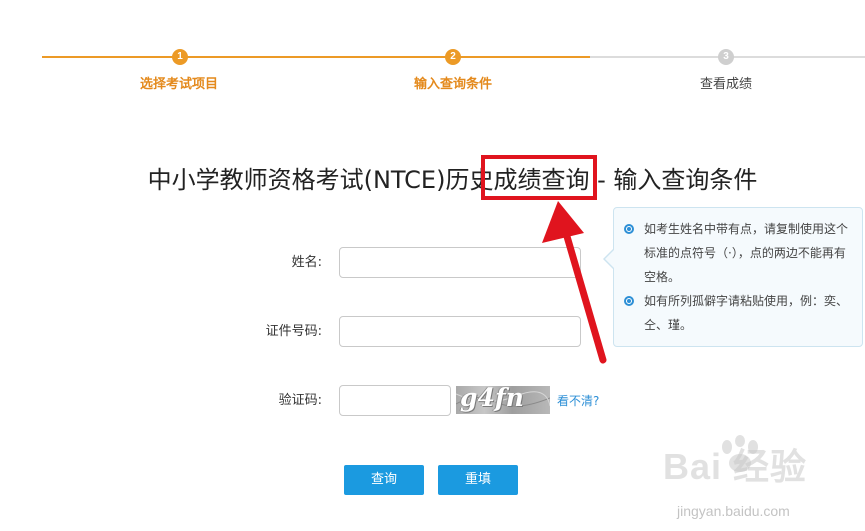 This screenshot has height=531, width=865. What do you see at coordinates (452, 180) in the screenshot?
I see `page-title: 中小学教师资格考试(NTCE)历史成绩查询 - 输入查询条件` at bounding box center [452, 180].